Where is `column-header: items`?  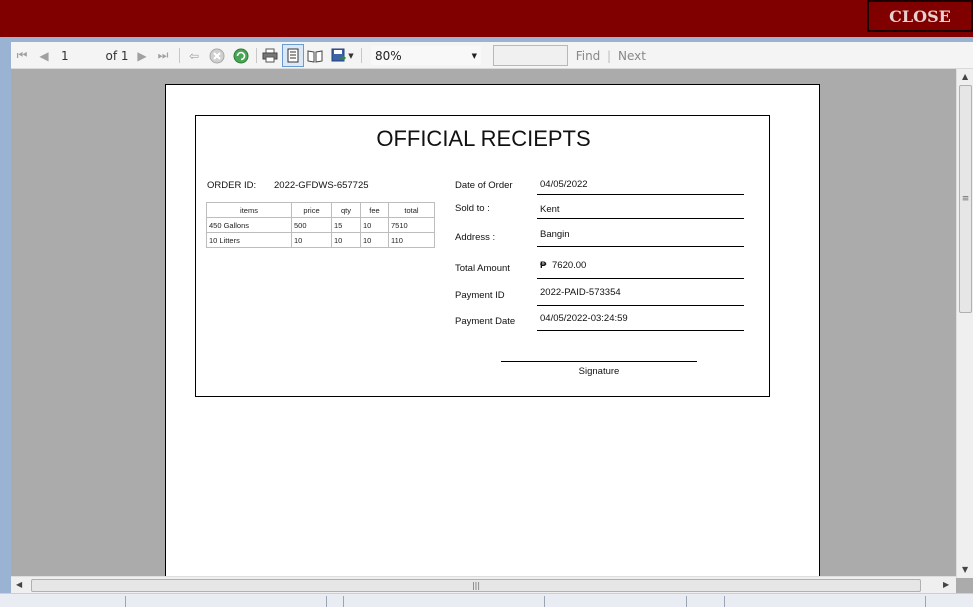
column-header: items is located at coordinates (249, 210).